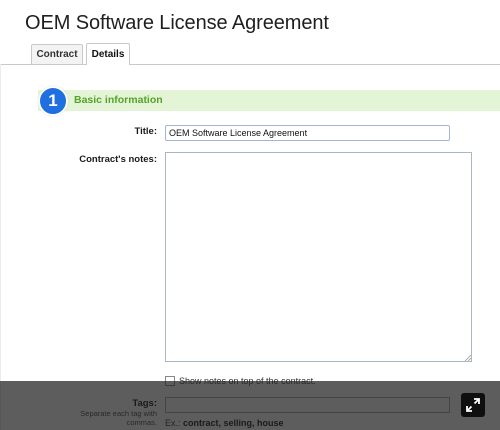 The width and height of the screenshot is (500, 430). Describe the element at coordinates (177, 23) in the screenshot. I see `page-title: OEM Software License Agreement` at that location.